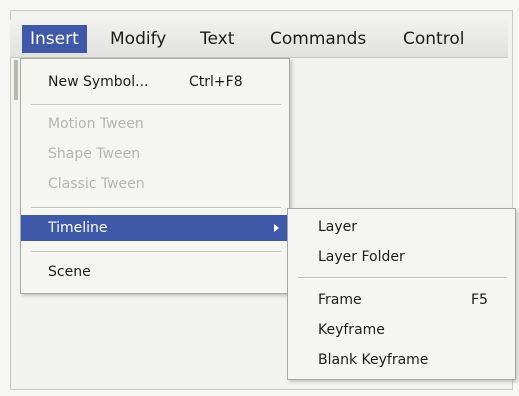 The height and width of the screenshot is (396, 519). Describe the element at coordinates (138, 39) in the screenshot. I see `menu-modify: Modify` at that location.